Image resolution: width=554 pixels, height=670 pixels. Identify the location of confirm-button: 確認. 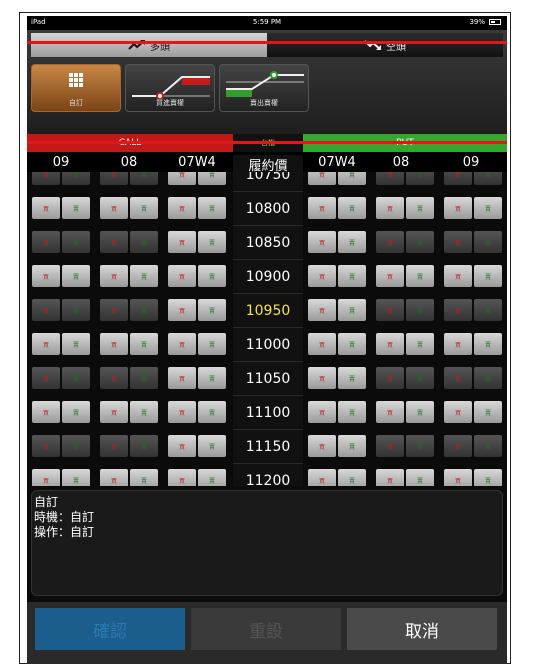
(110, 629).